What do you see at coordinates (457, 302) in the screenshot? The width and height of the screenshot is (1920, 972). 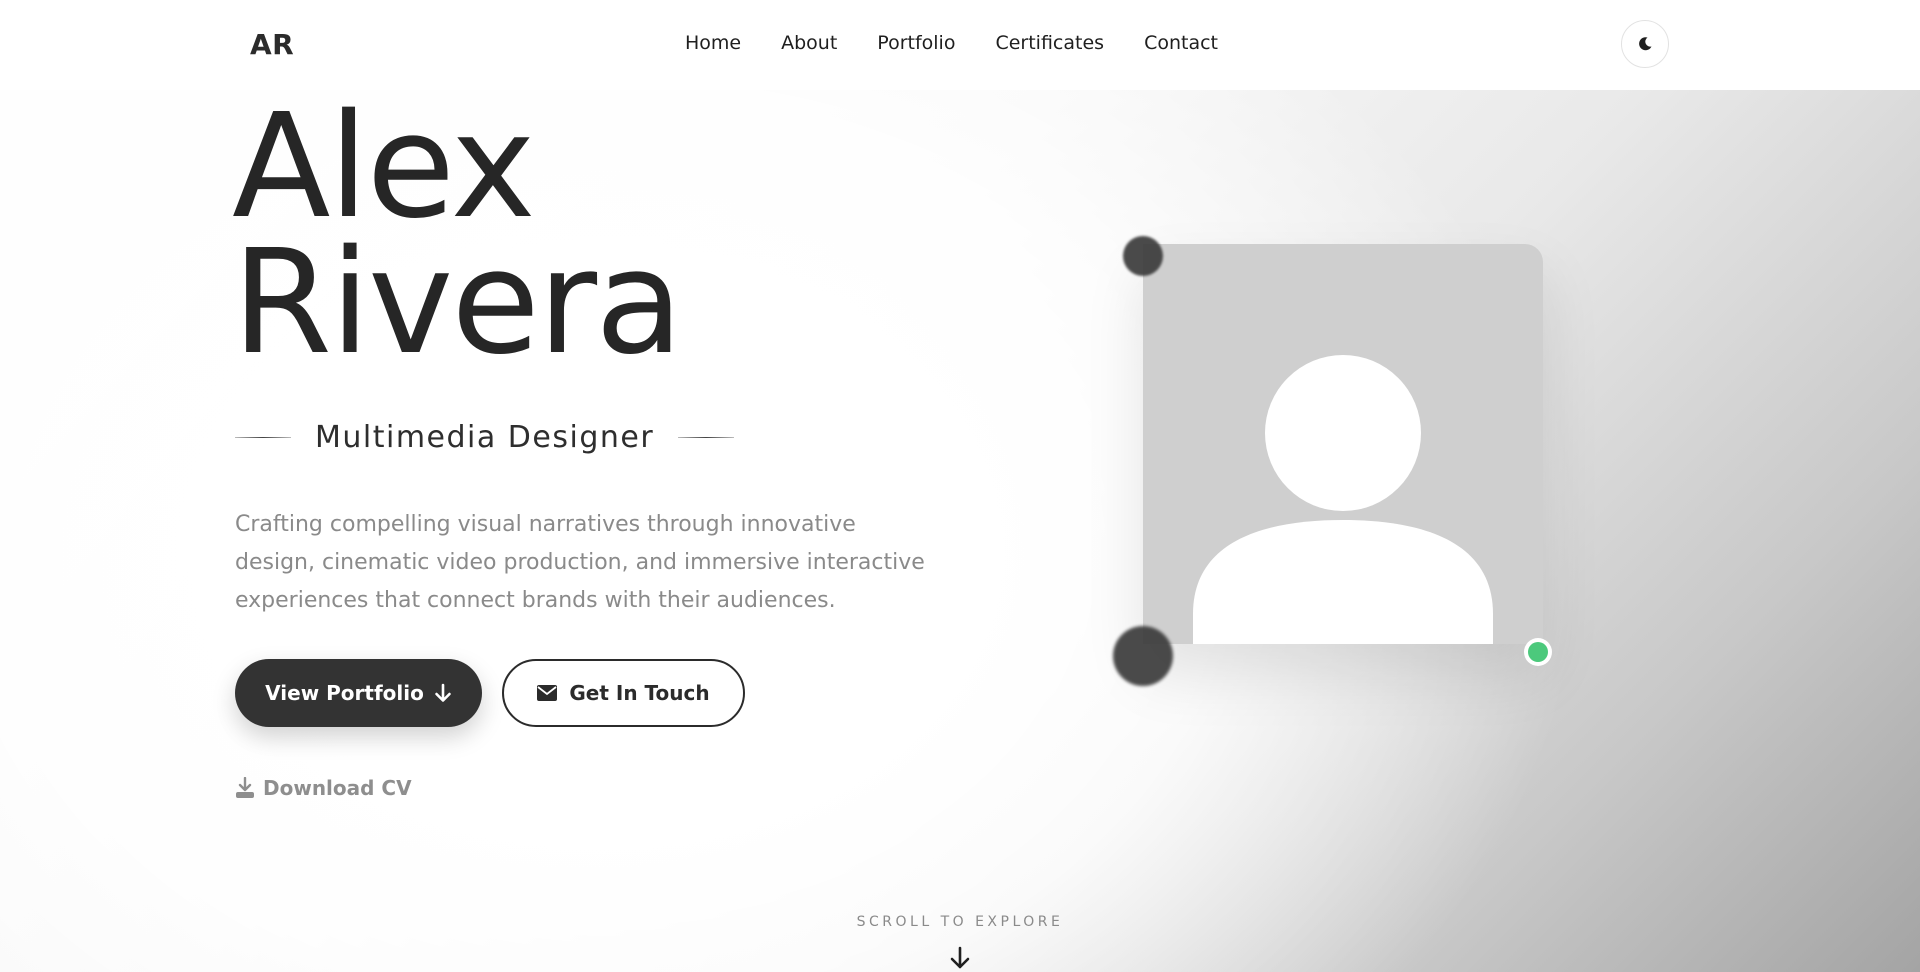 I see `hero-last-name: Rivera` at bounding box center [457, 302].